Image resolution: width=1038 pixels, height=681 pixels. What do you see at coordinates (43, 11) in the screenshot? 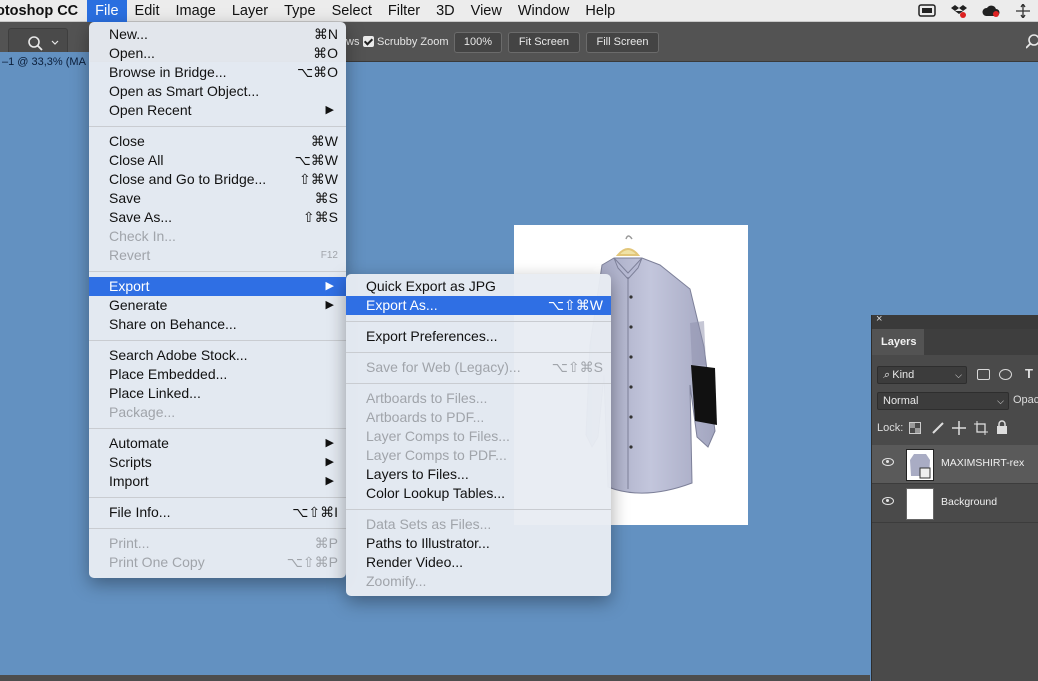
I see `app-name: otoshop CC` at bounding box center [43, 11].